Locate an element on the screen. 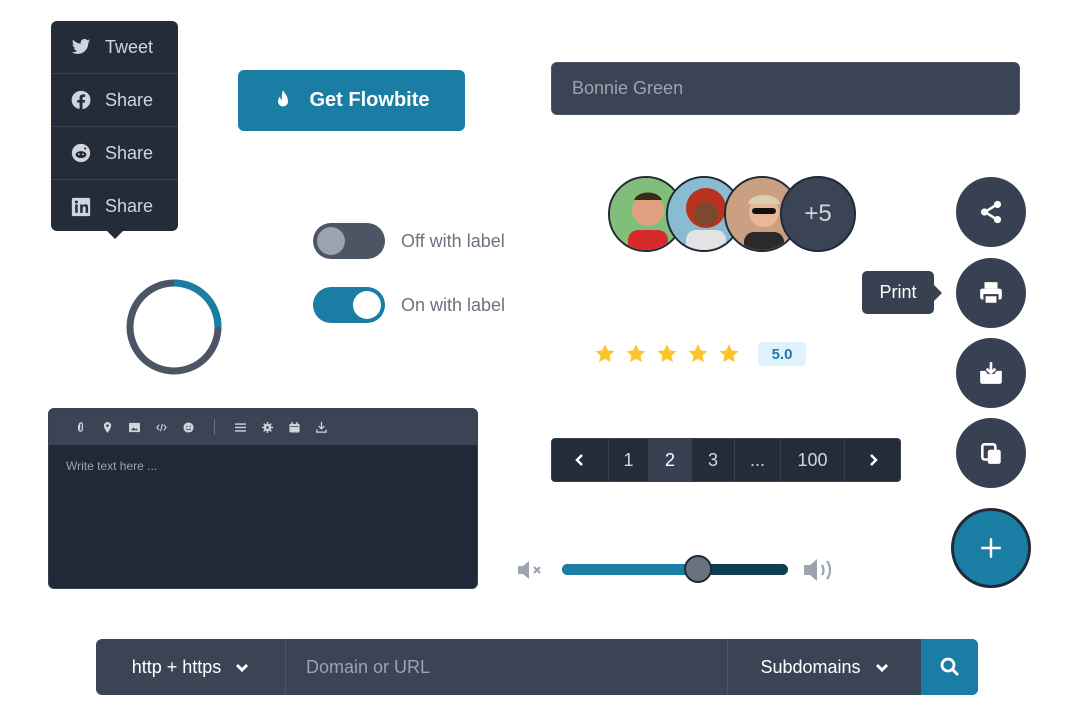 The width and height of the screenshot is (1080, 724). toggle-off-label: Off with label is located at coordinates (453, 241).